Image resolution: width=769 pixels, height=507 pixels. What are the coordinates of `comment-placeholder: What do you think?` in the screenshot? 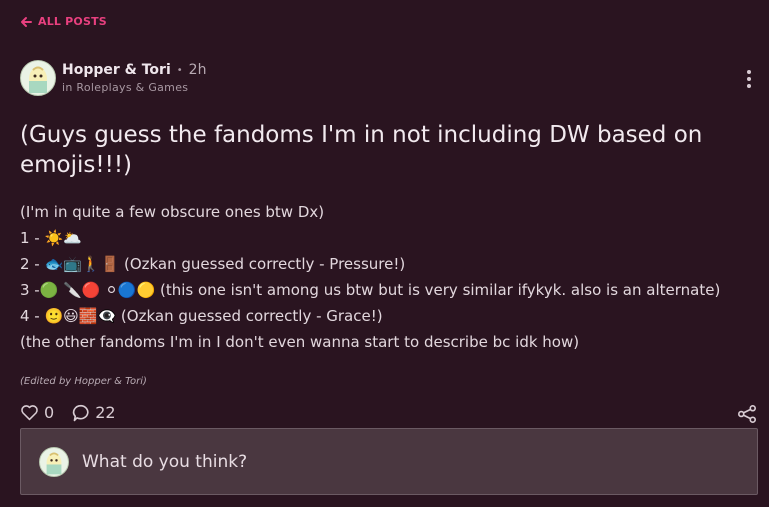 It's located at (165, 461).